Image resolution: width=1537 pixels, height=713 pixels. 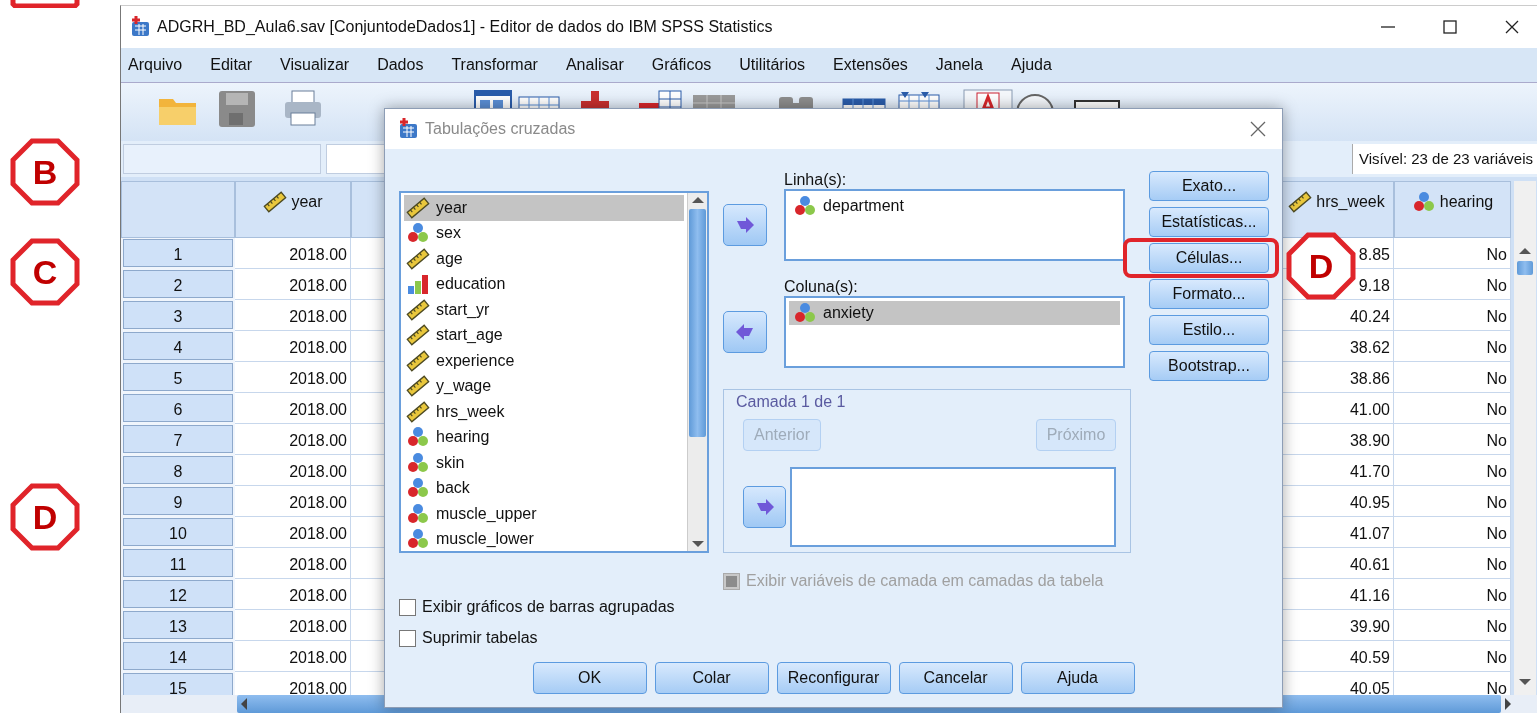 What do you see at coordinates (816, 180) in the screenshot?
I see `list-label: Linha(s):` at bounding box center [816, 180].